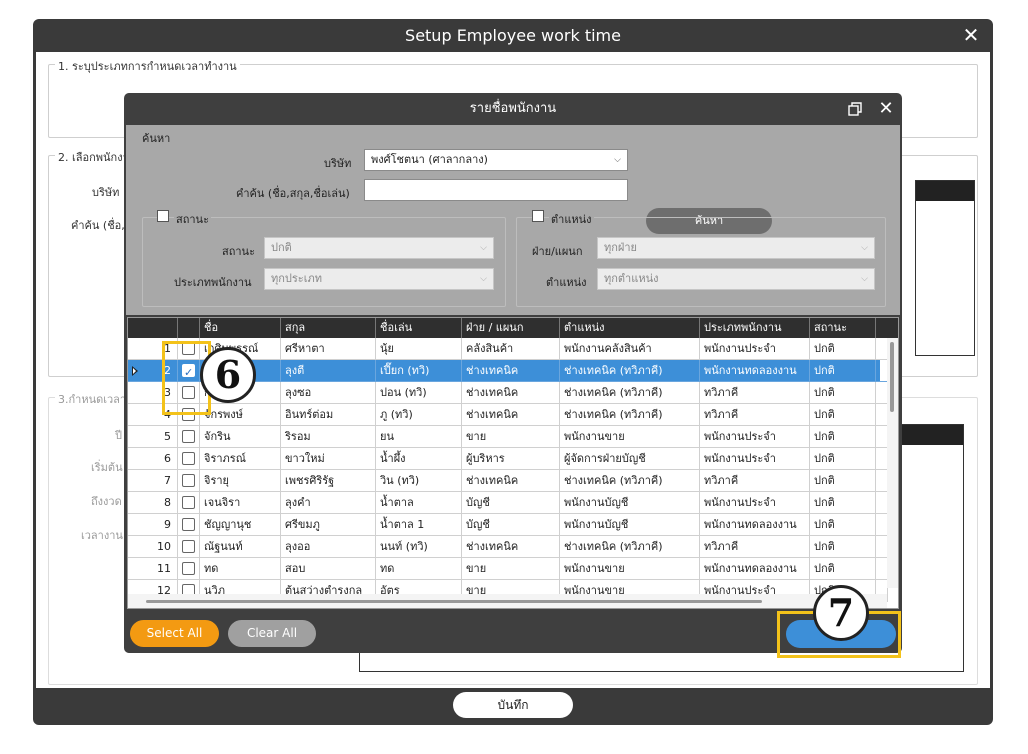  Describe the element at coordinates (379, 279) in the screenshot. I see `employee-type-select: ทุกประเภท ⌵` at that location.